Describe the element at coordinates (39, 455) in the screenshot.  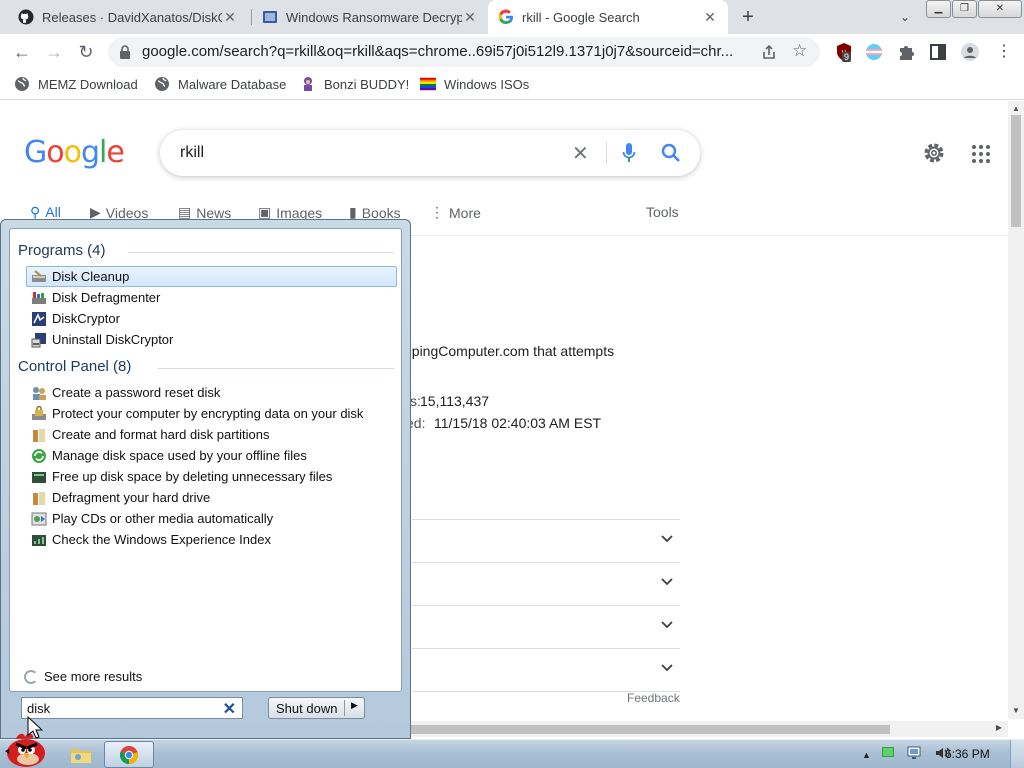
I see `sync-center-icon` at that location.